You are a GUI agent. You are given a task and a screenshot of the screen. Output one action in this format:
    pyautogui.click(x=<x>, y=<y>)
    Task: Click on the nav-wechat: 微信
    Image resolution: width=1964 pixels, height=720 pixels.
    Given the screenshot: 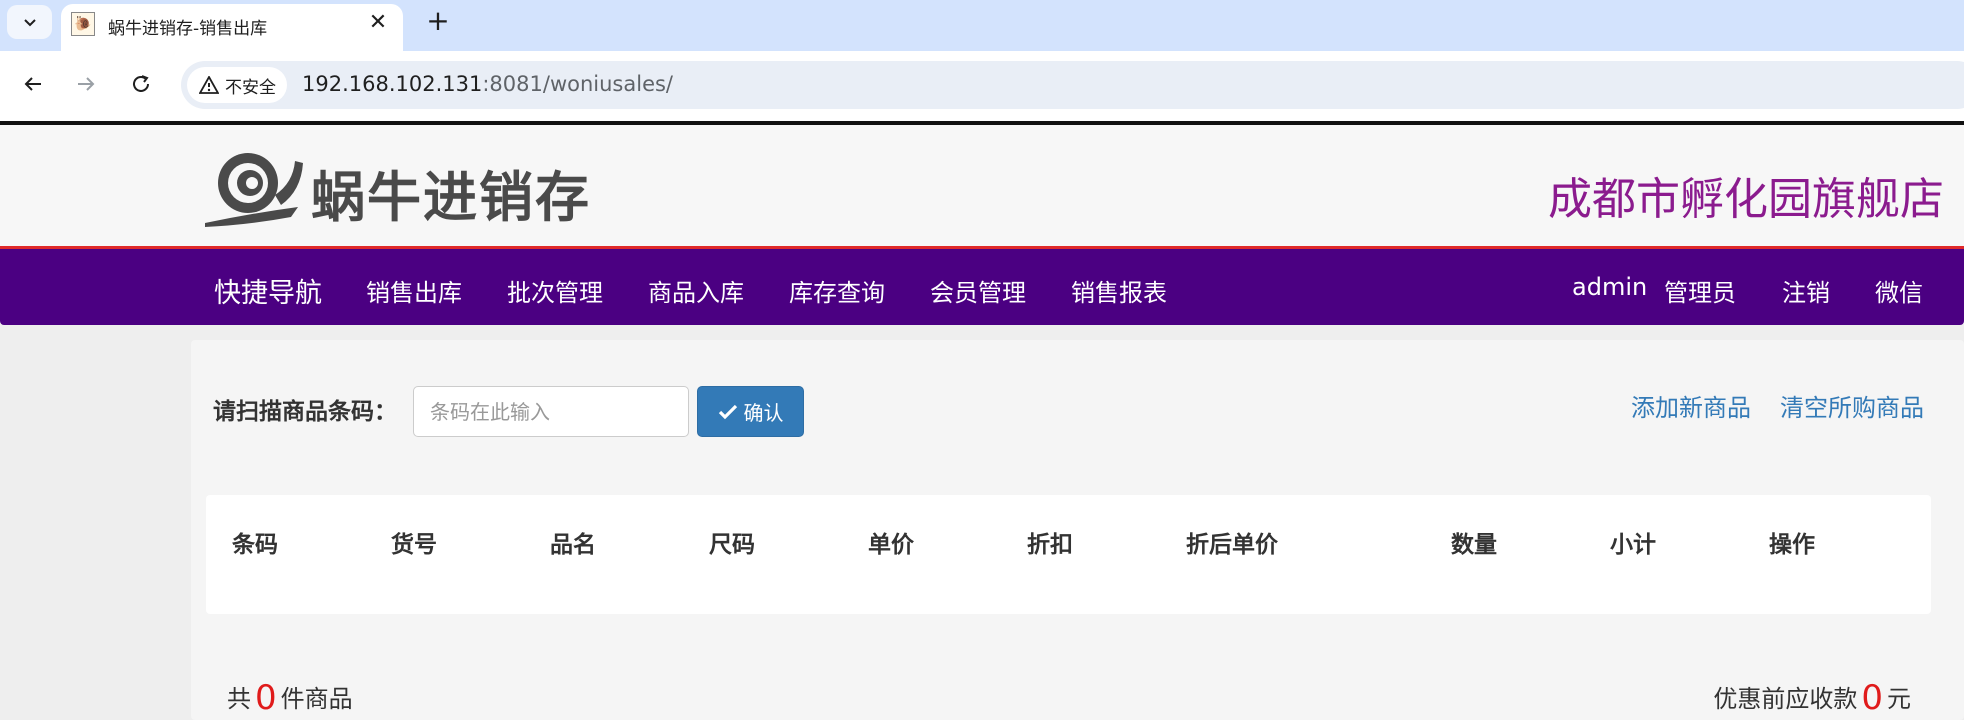 What is the action you would take?
    pyautogui.click(x=1899, y=290)
    